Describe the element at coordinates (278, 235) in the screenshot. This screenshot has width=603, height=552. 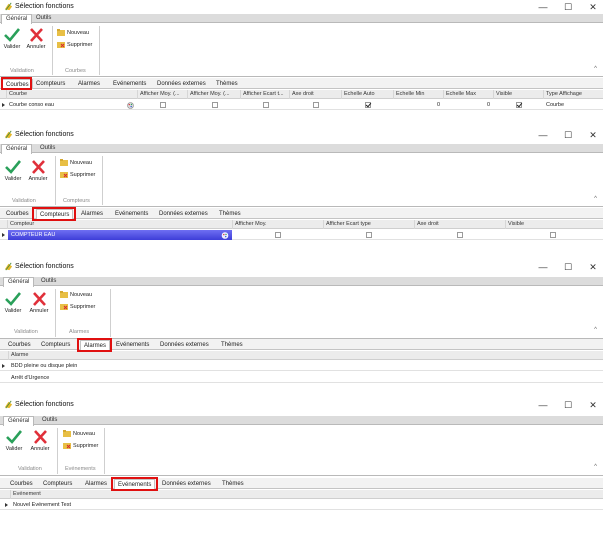
I see `checkbox-afficher-moy` at that location.